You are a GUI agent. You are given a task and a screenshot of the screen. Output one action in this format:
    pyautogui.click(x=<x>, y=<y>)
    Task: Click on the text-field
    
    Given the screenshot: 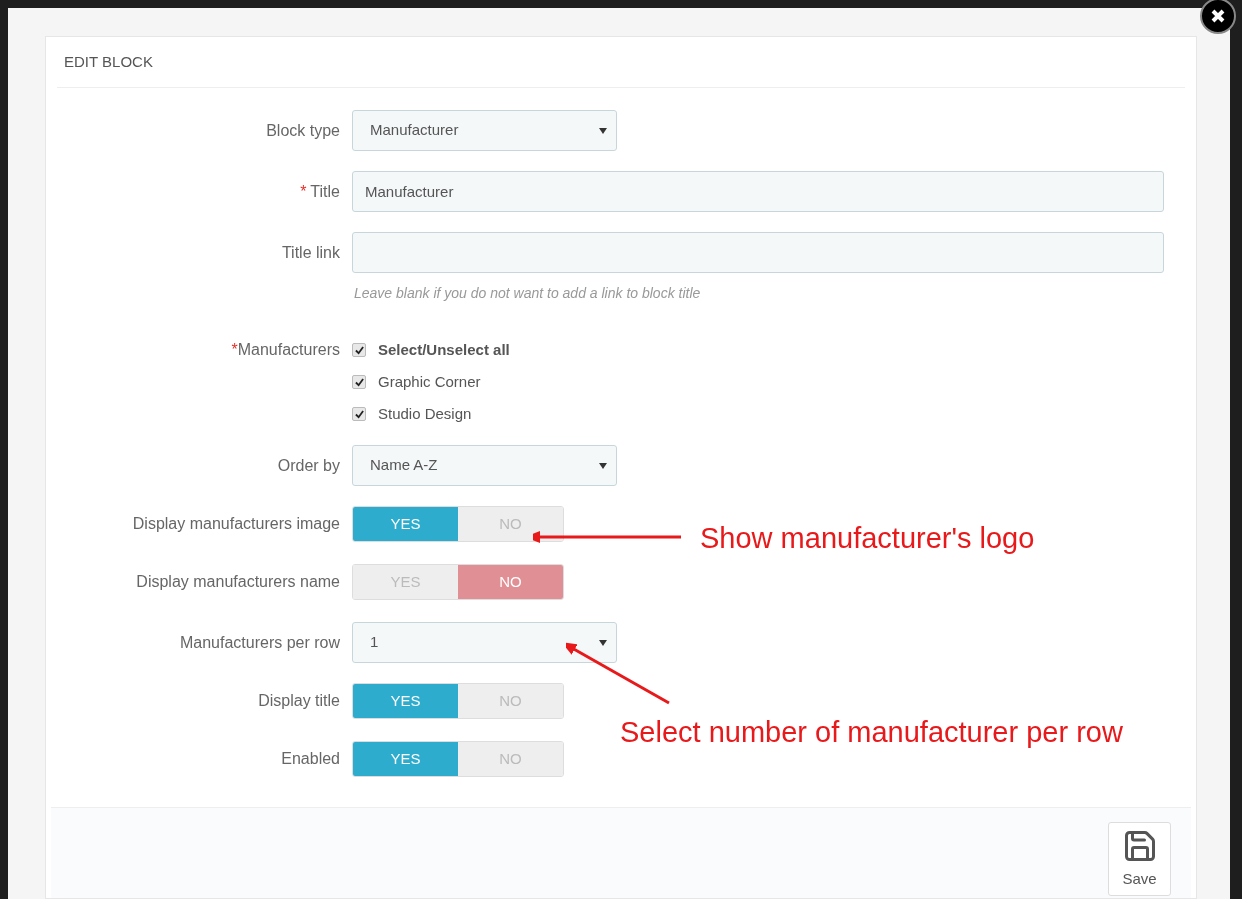 What is the action you would take?
    pyautogui.click(x=758, y=252)
    